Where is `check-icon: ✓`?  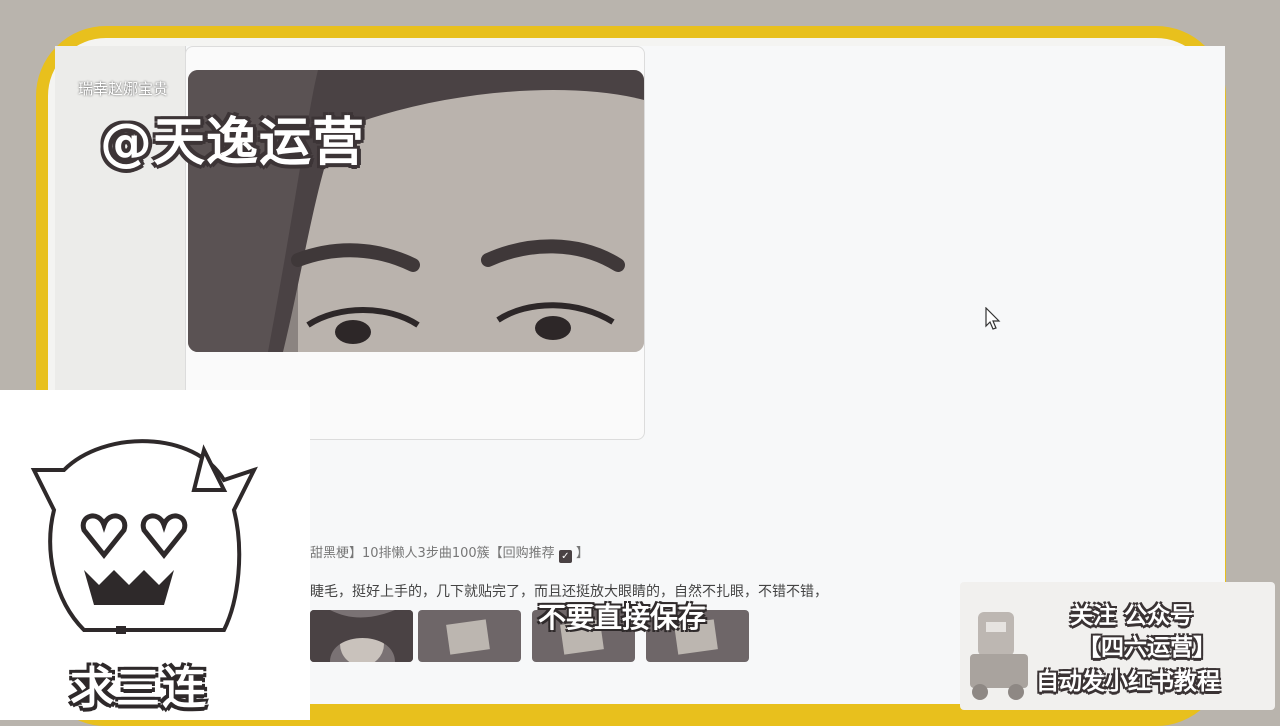
check-icon: ✓ is located at coordinates (565, 556).